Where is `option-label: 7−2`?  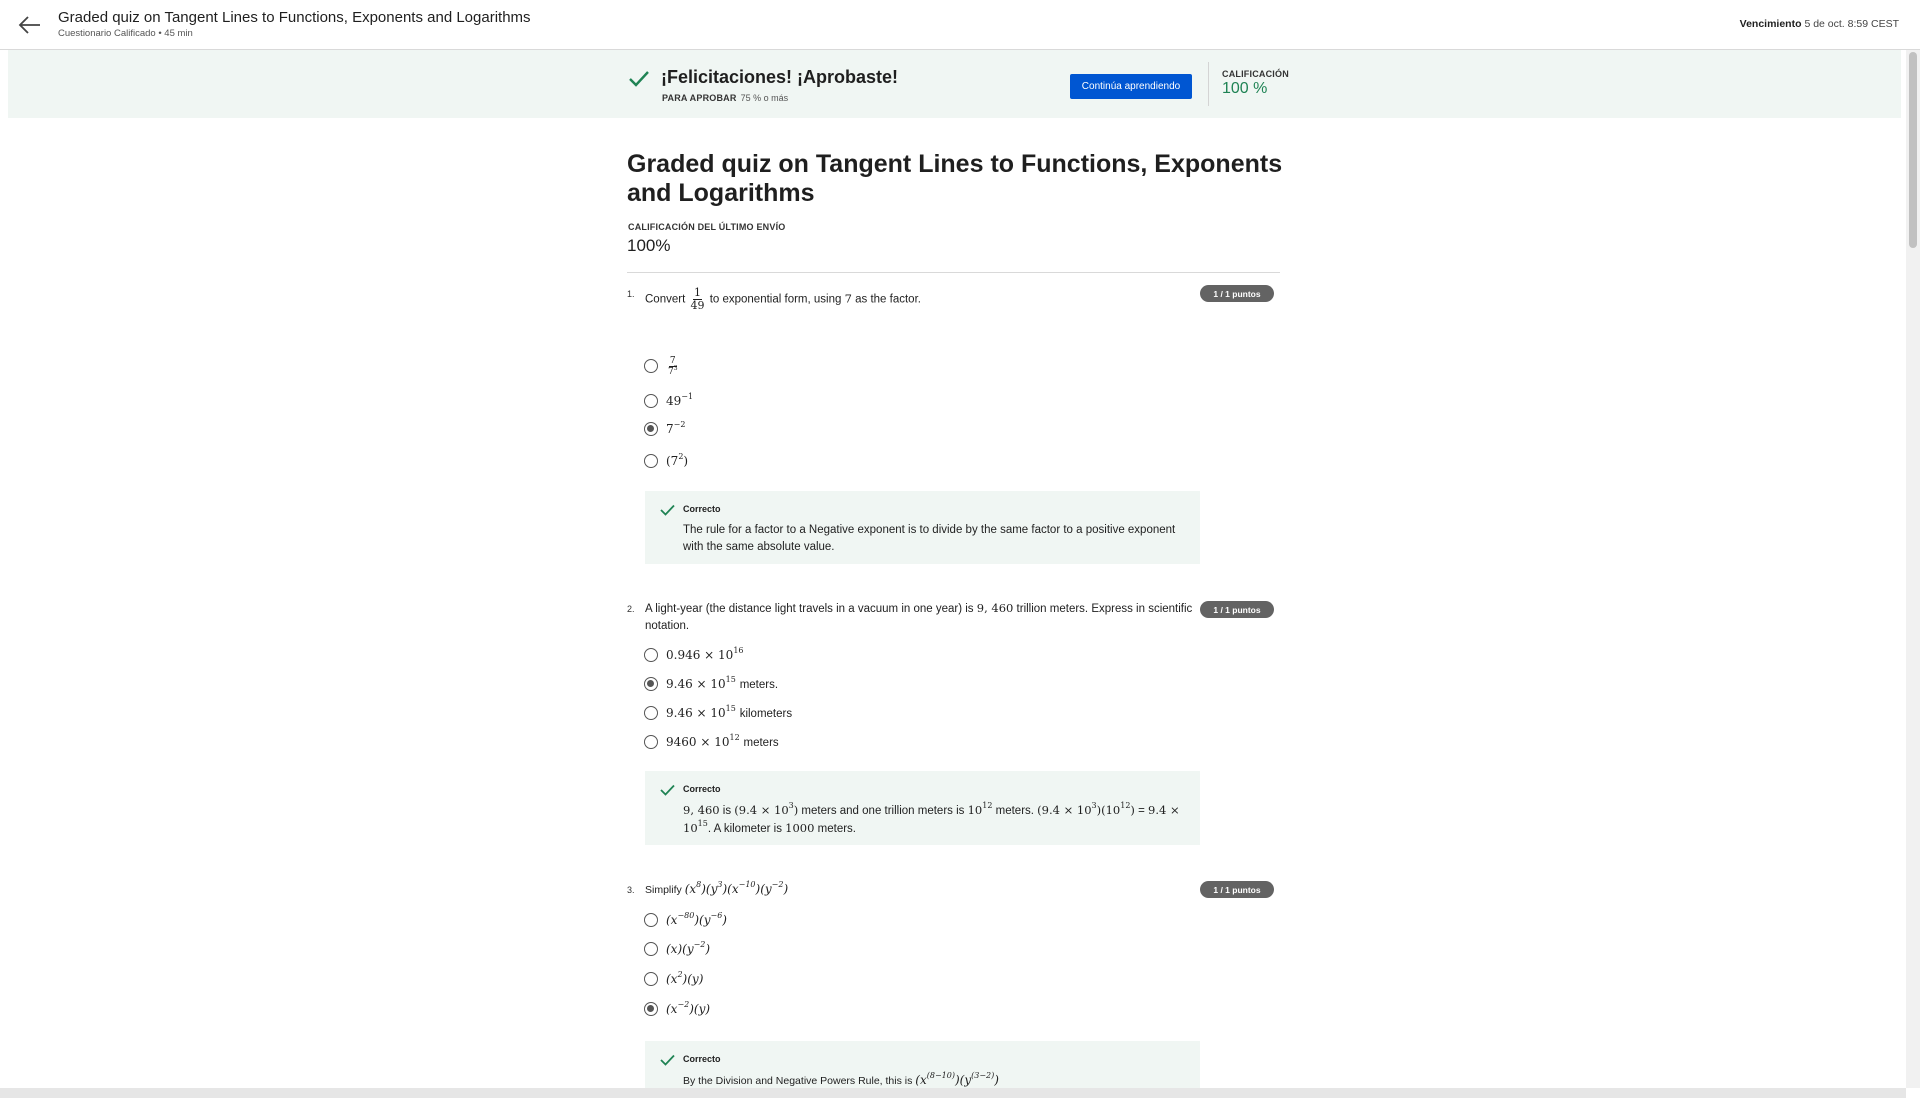
option-label: 7−2 is located at coordinates (676, 428).